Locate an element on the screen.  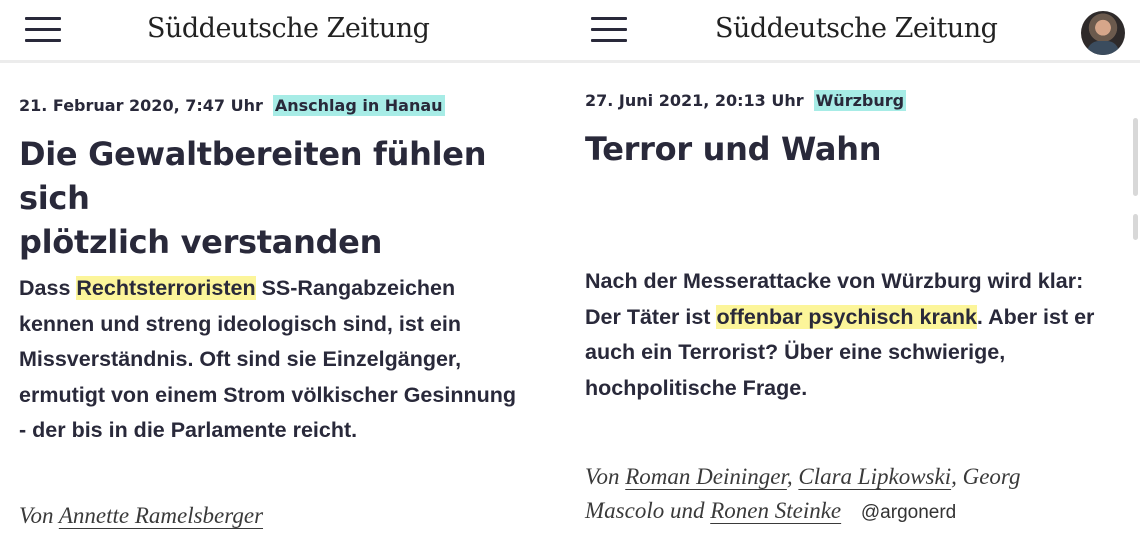
article-date: 21. Februar 2020, 7:47 Uhr is located at coordinates (141, 105).